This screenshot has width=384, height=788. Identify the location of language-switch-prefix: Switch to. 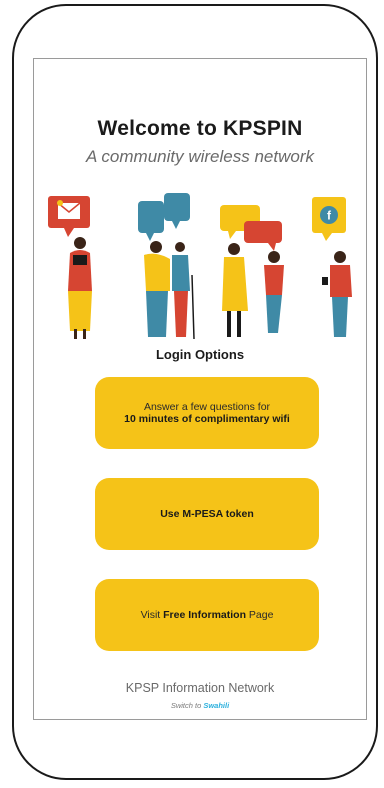
(187, 705).